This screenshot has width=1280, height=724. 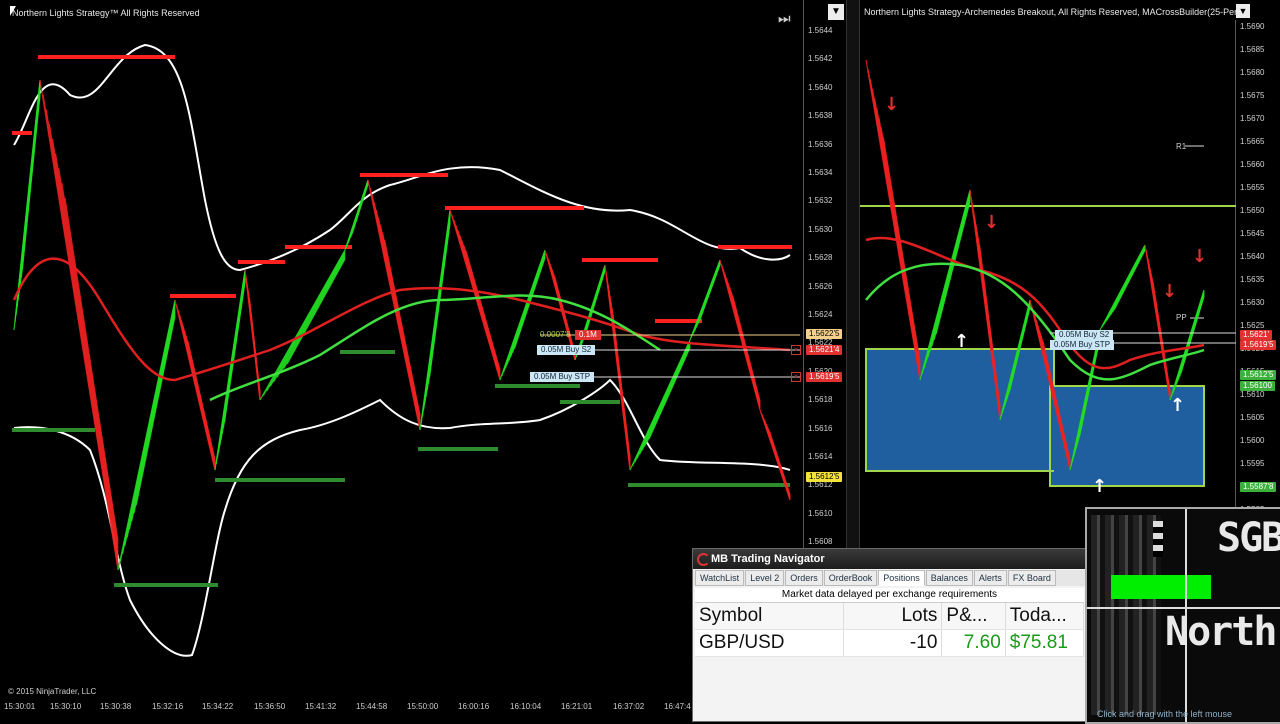 I want to click on navigator-titlebar: MB Trading Navigator, so click(x=889, y=559).